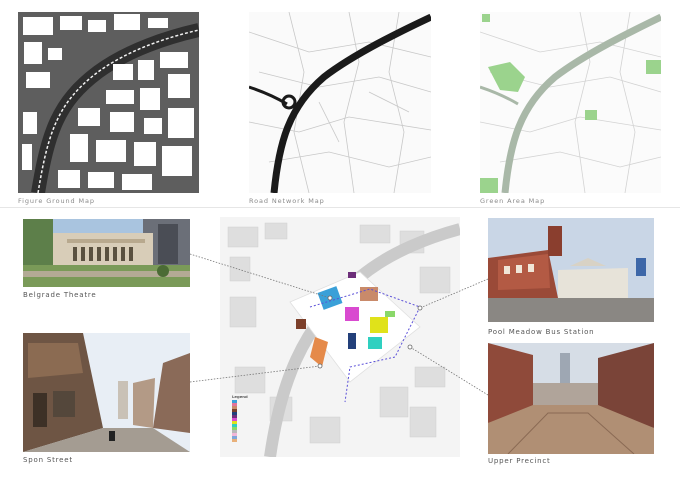 The image size is (680, 481). I want to click on green-area-map, so click(570, 102).